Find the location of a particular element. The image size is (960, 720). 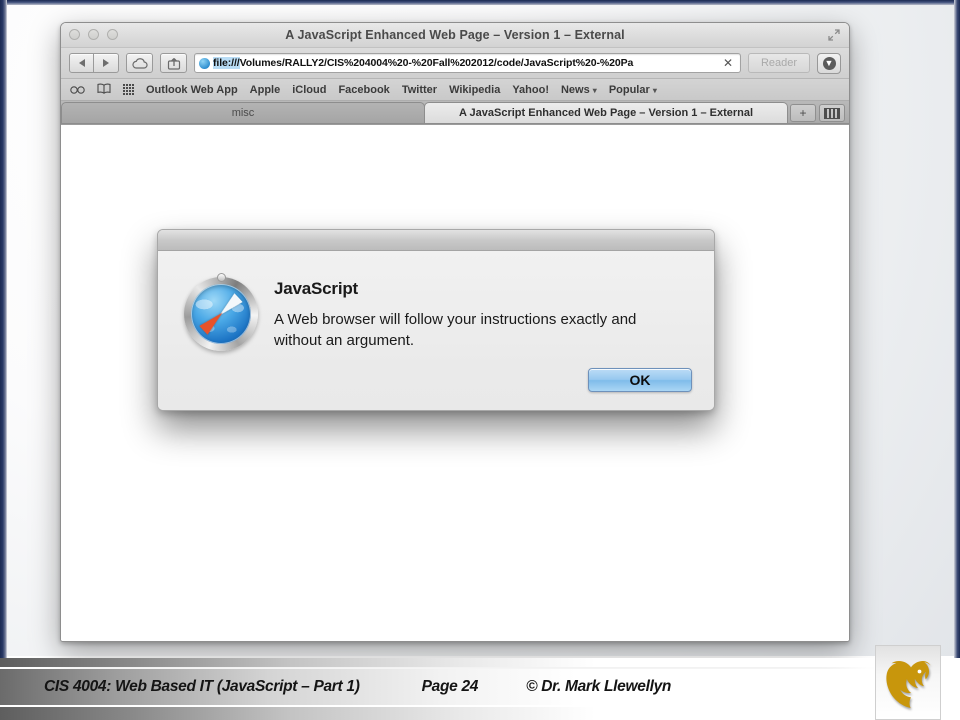

downloads-button: ▼ is located at coordinates (829, 63).